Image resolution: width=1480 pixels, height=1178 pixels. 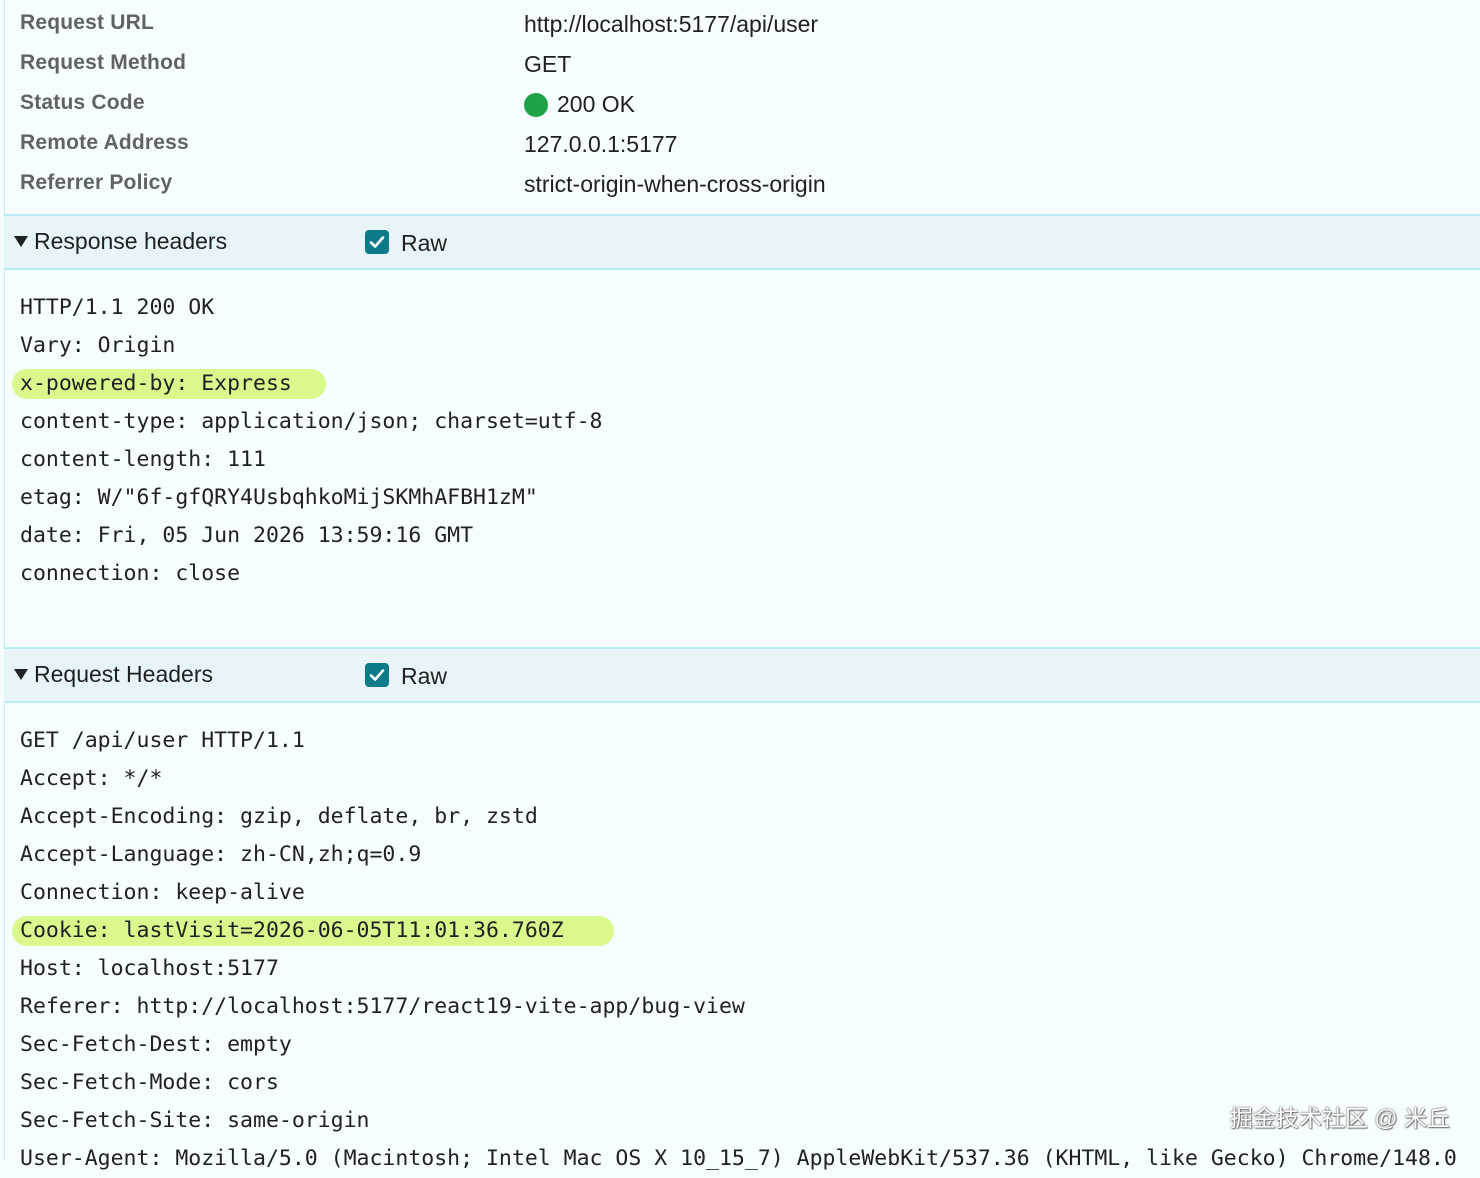 I want to click on response-headers-title: Response headers, so click(x=130, y=241).